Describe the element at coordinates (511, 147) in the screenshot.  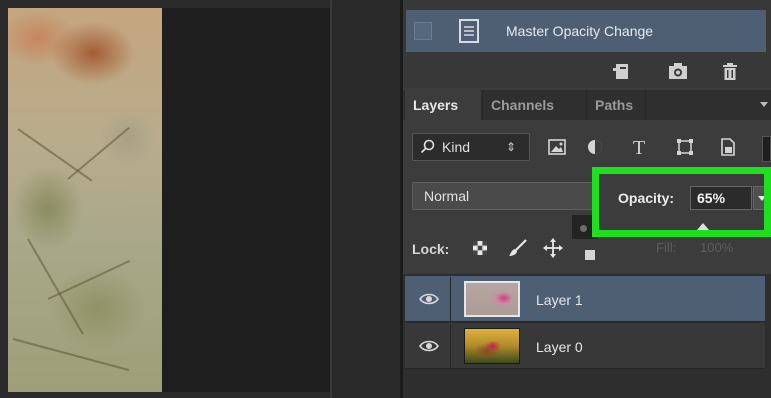
I see `select-arrows-icon: ⇕` at that location.